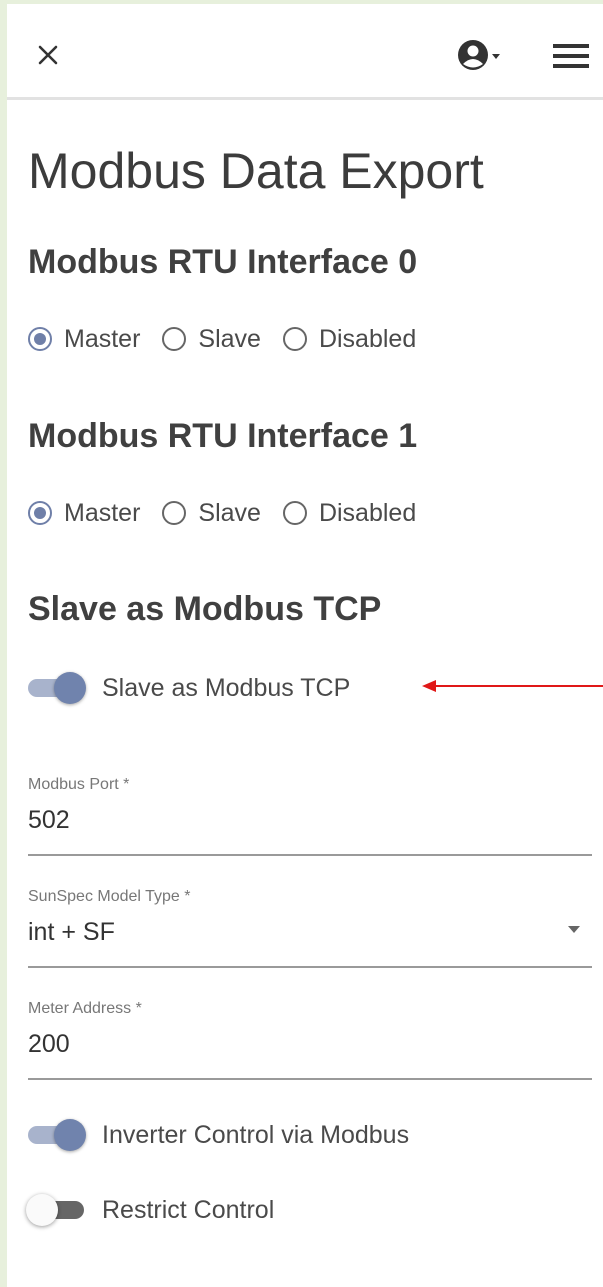 The height and width of the screenshot is (1287, 603). I want to click on account-menu-button, so click(481, 55).